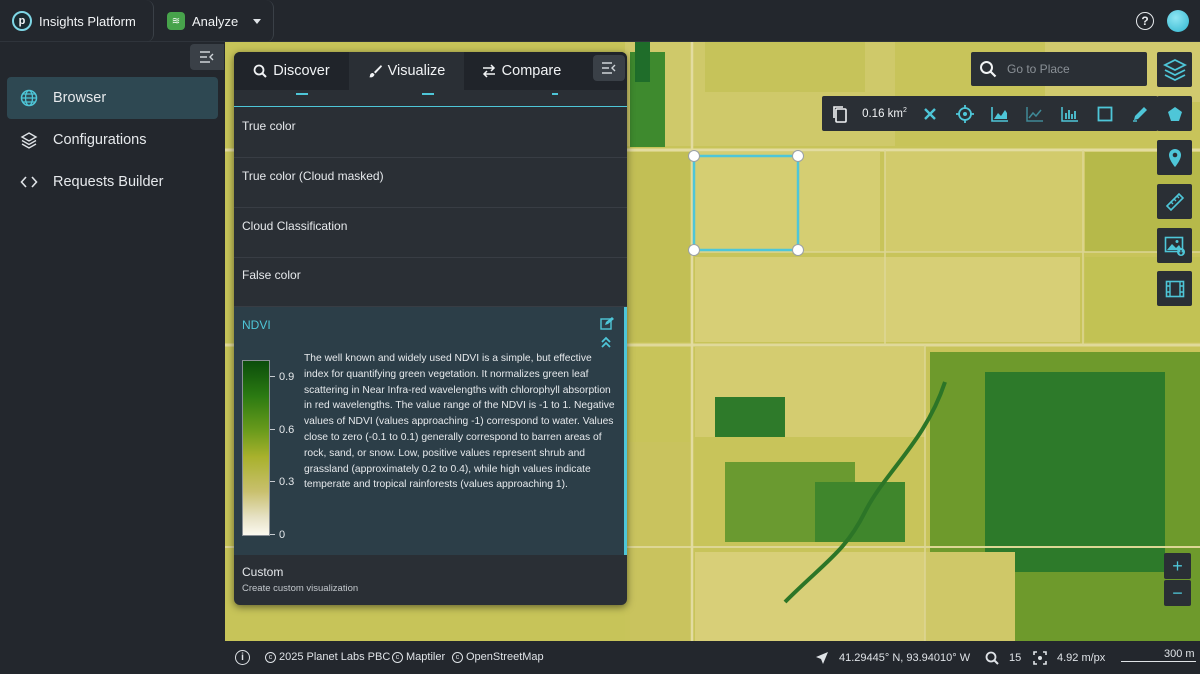  I want to click on layer-item-cloud-classification: Cloud Classification, so click(430, 233).